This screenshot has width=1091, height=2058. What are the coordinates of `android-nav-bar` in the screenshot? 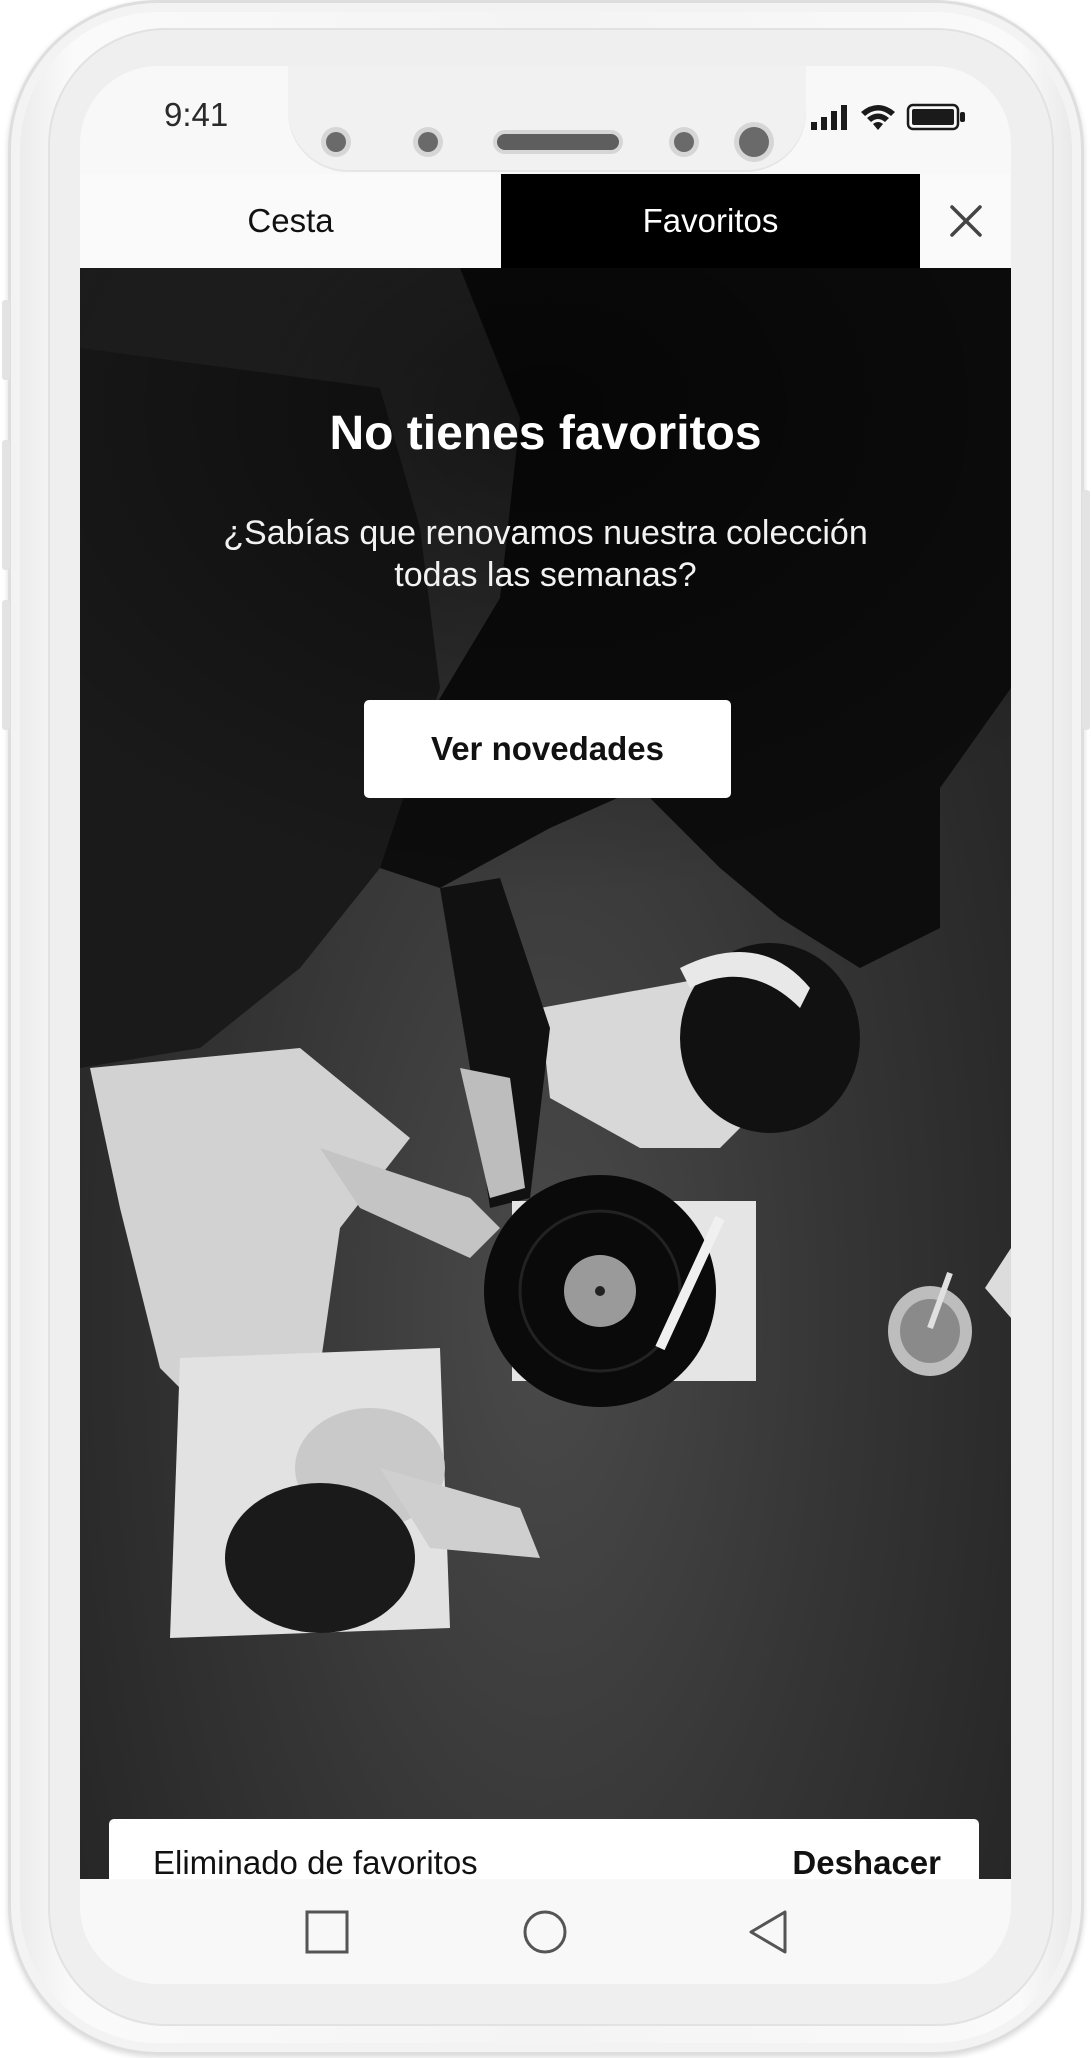 It's located at (545, 1931).